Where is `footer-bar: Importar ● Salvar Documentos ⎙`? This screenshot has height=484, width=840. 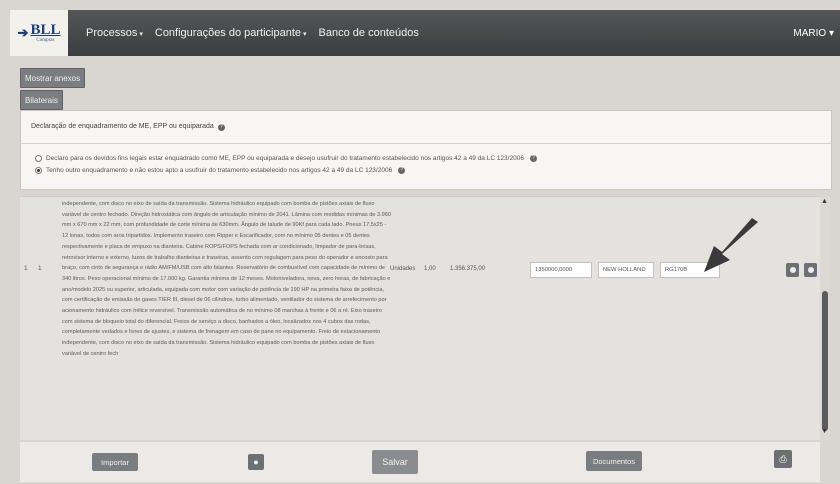 footer-bar: Importar ● Salvar Documentos ⎙ is located at coordinates (420, 462).